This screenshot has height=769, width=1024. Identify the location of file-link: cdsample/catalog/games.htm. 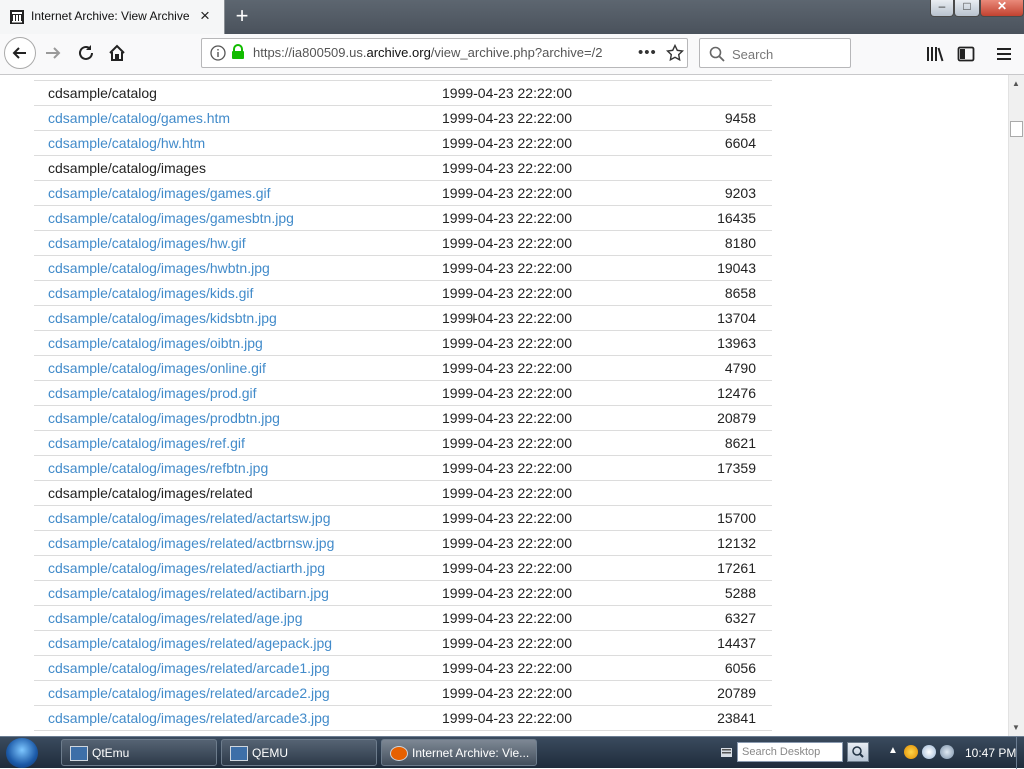
(139, 118).